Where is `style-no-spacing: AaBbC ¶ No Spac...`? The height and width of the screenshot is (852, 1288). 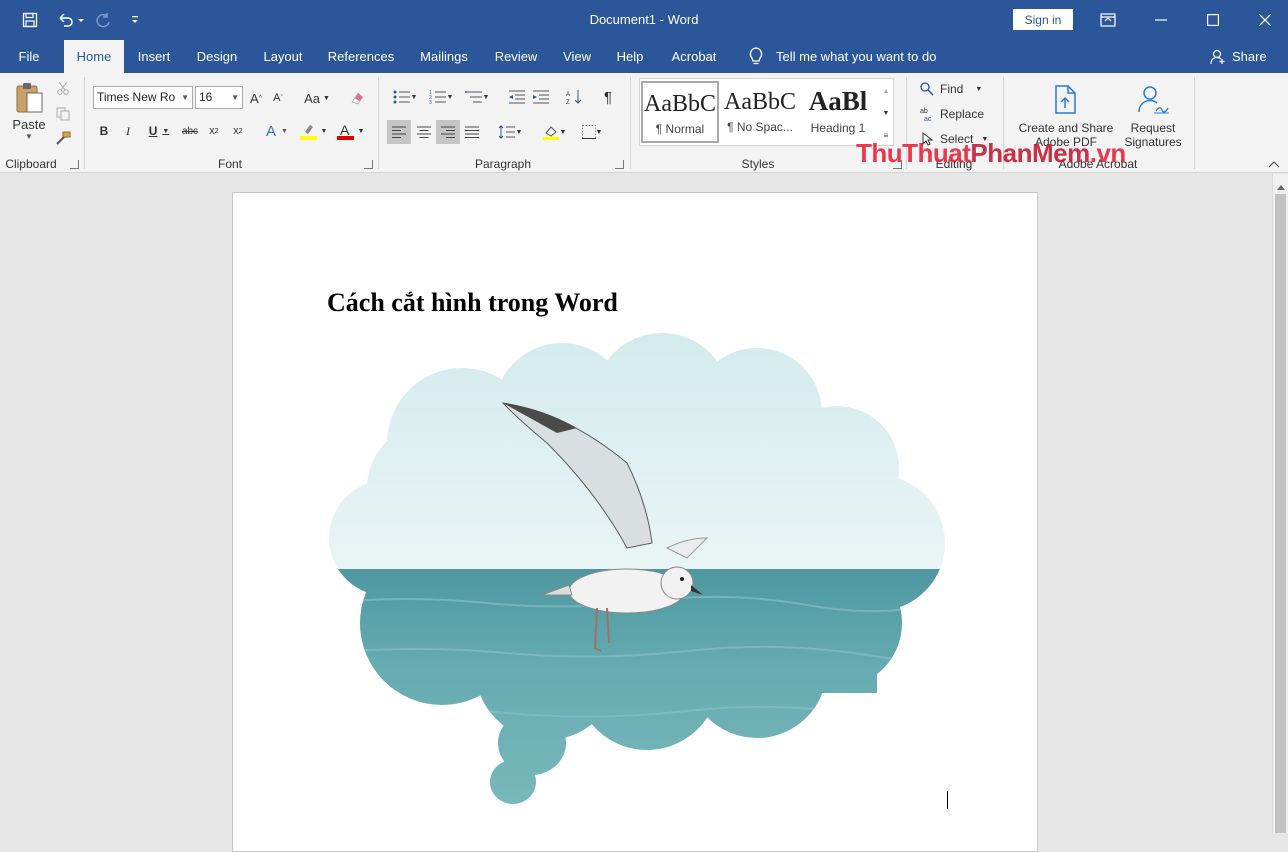
style-no-spacing: AaBbC ¶ No Spac... is located at coordinates (760, 112).